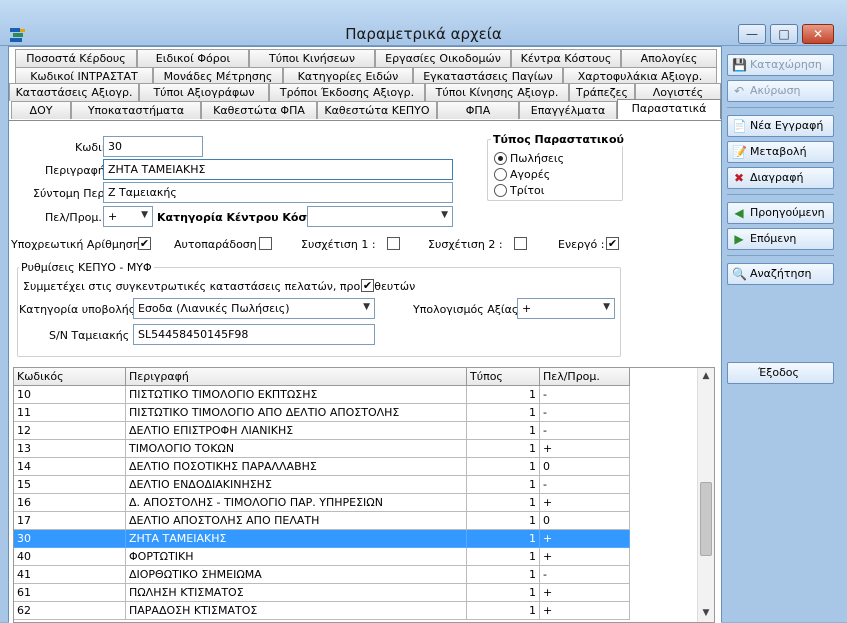  What do you see at coordinates (193, 58) in the screenshot?
I see `tab-special-taxes: Ειδικοί Φόροι` at bounding box center [193, 58].